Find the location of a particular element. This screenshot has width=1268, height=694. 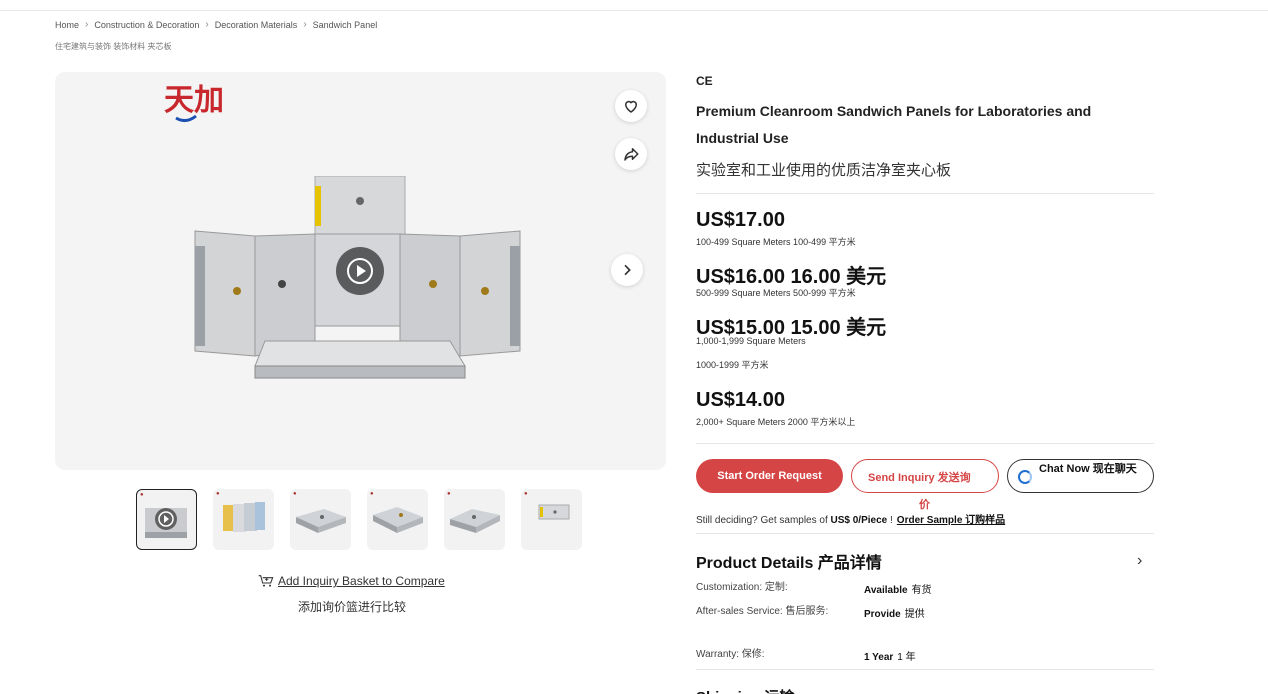

sample-bang: ! is located at coordinates (890, 520).